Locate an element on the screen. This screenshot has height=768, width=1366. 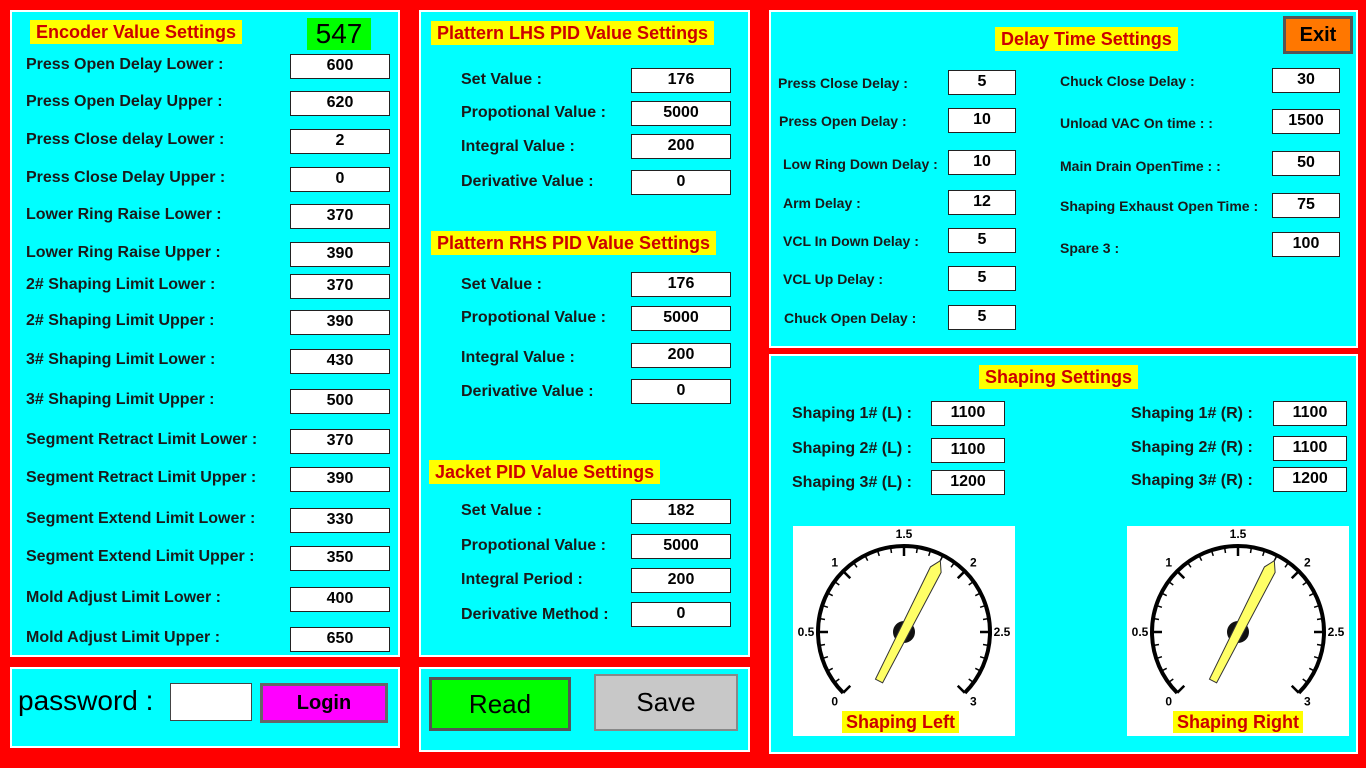
delay-right-item-value-field: 1500 is located at coordinates (1306, 121).